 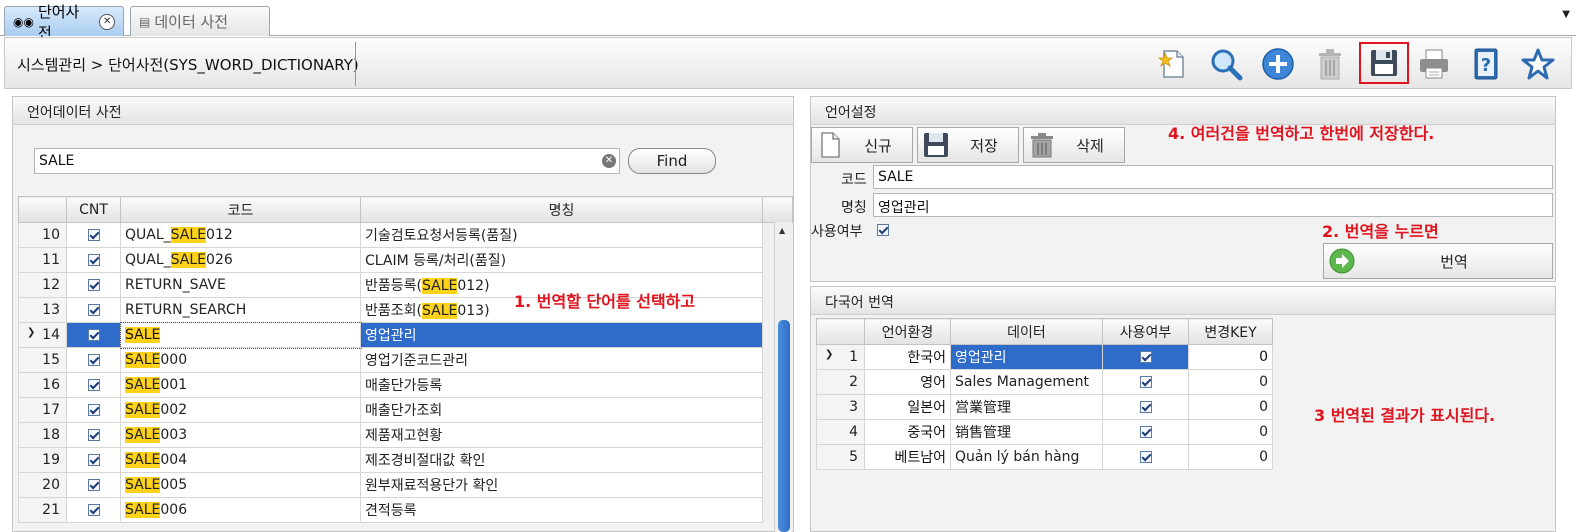 What do you see at coordinates (1486, 64) in the screenshot?
I see `help-icon: ?` at bounding box center [1486, 64].